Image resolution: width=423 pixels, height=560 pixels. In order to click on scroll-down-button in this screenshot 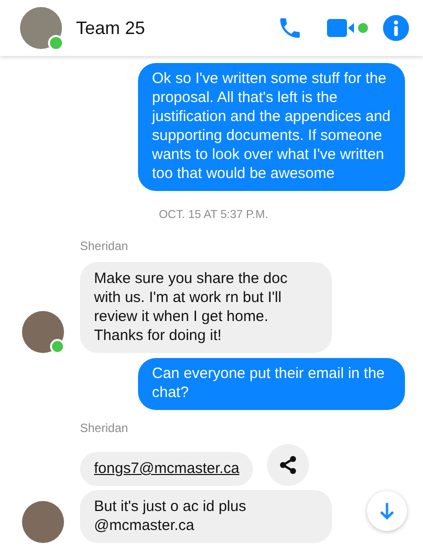, I will do `click(387, 511)`.